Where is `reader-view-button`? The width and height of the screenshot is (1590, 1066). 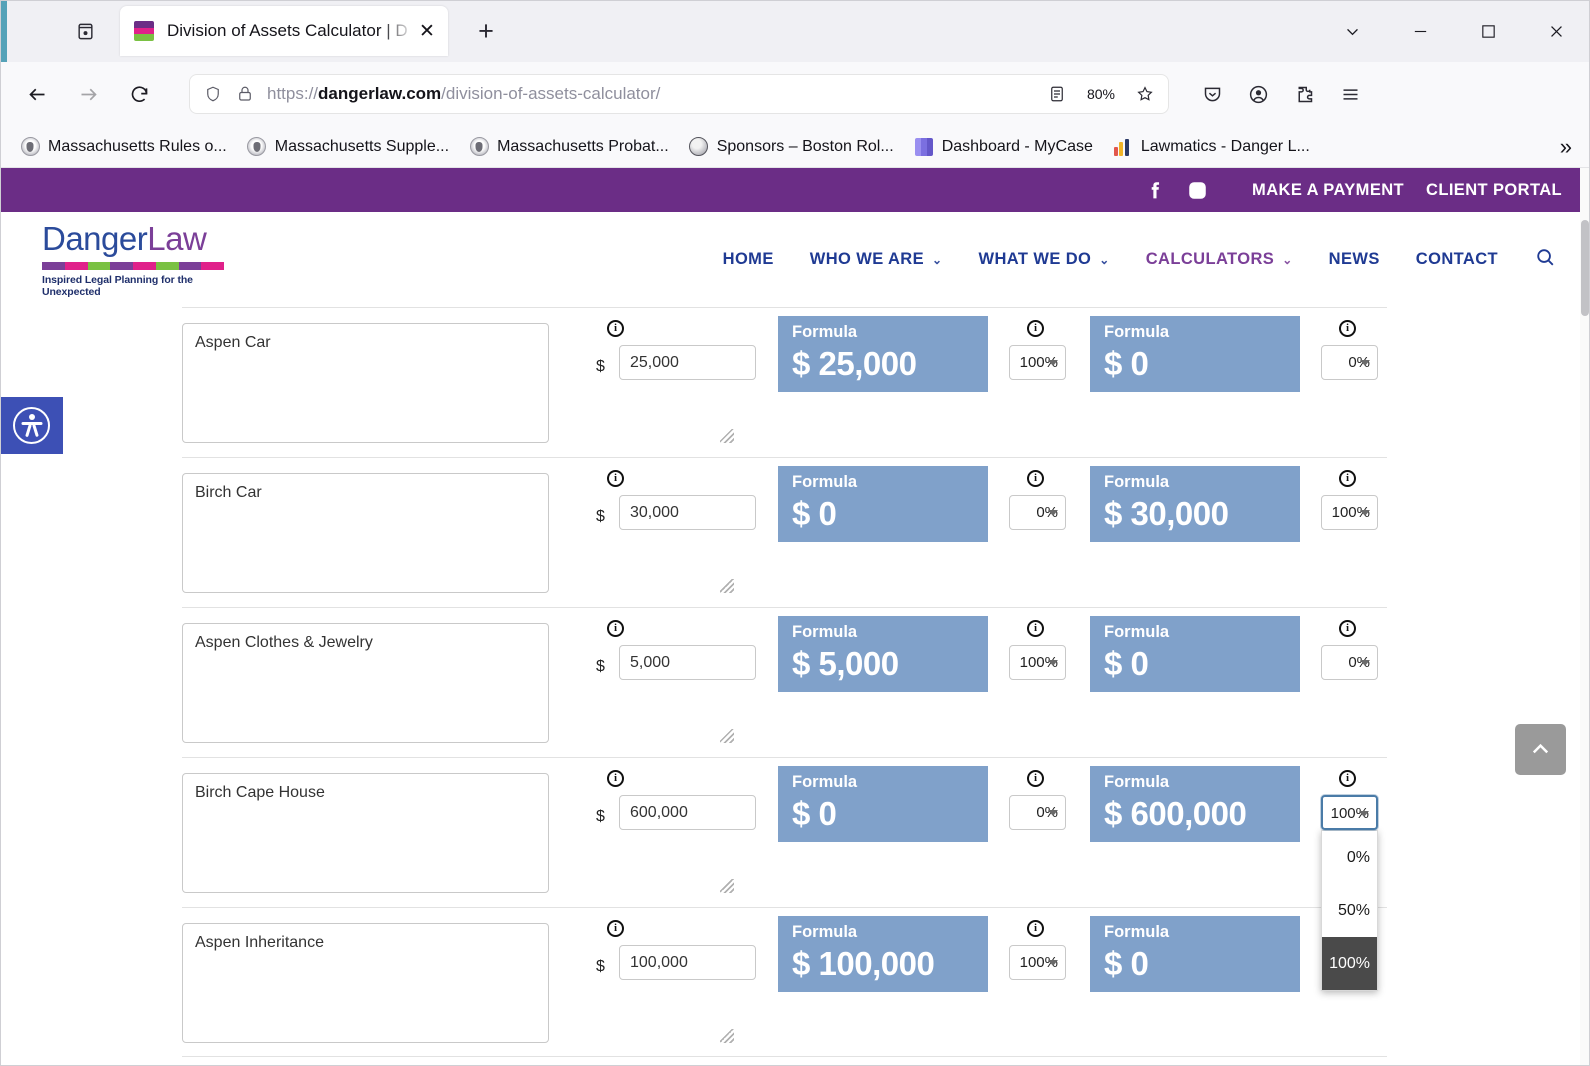
reader-view-button is located at coordinates (1057, 94).